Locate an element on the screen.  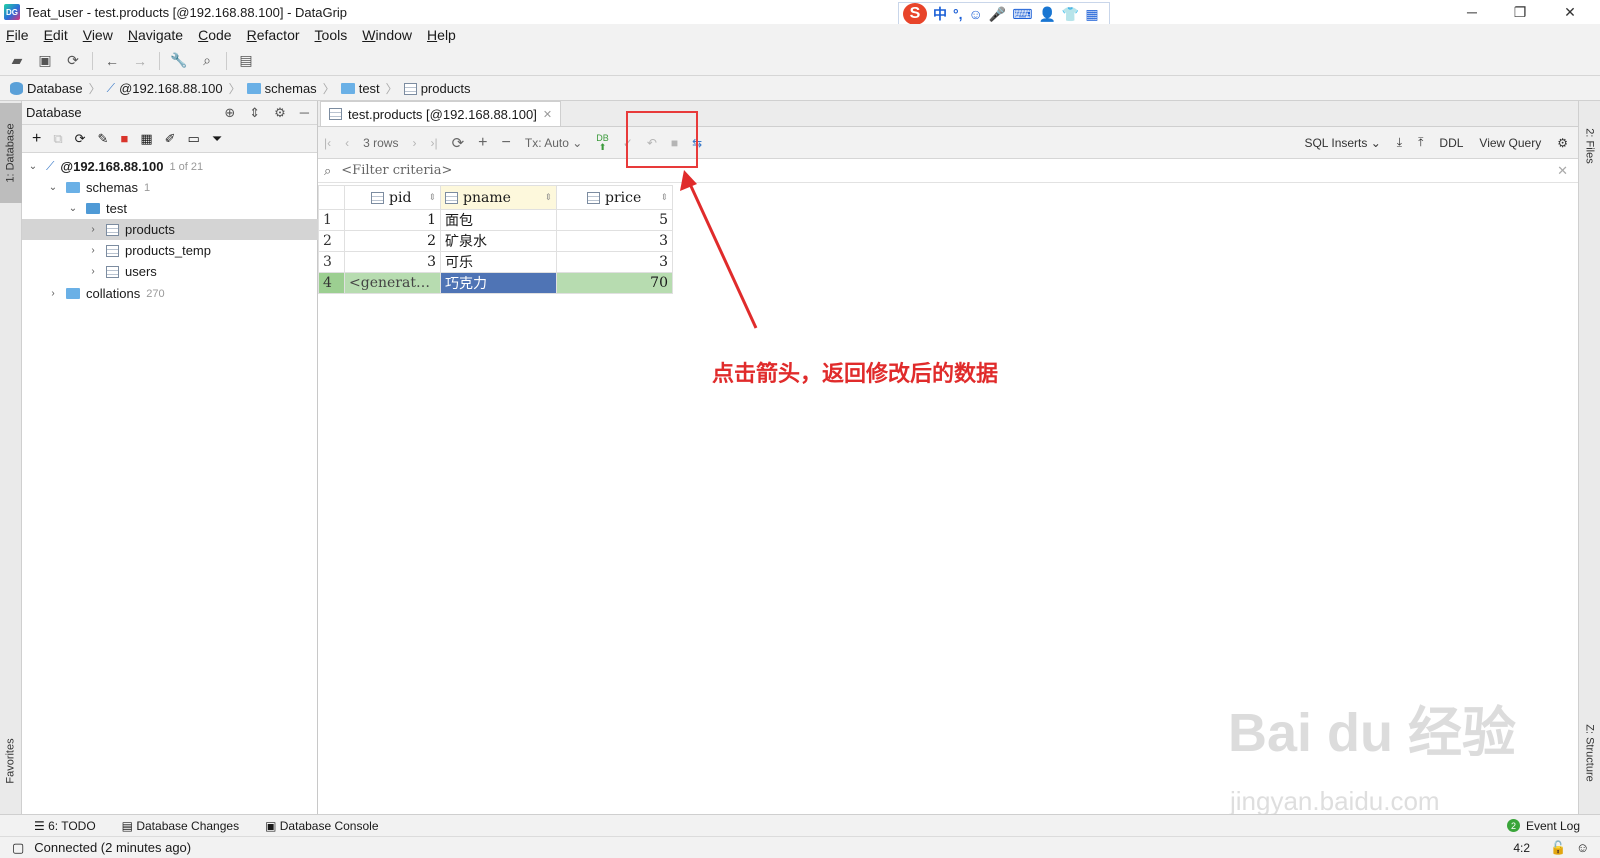
connection-status: Connected (2 minutes ago) is located at coordinates (113, 847).